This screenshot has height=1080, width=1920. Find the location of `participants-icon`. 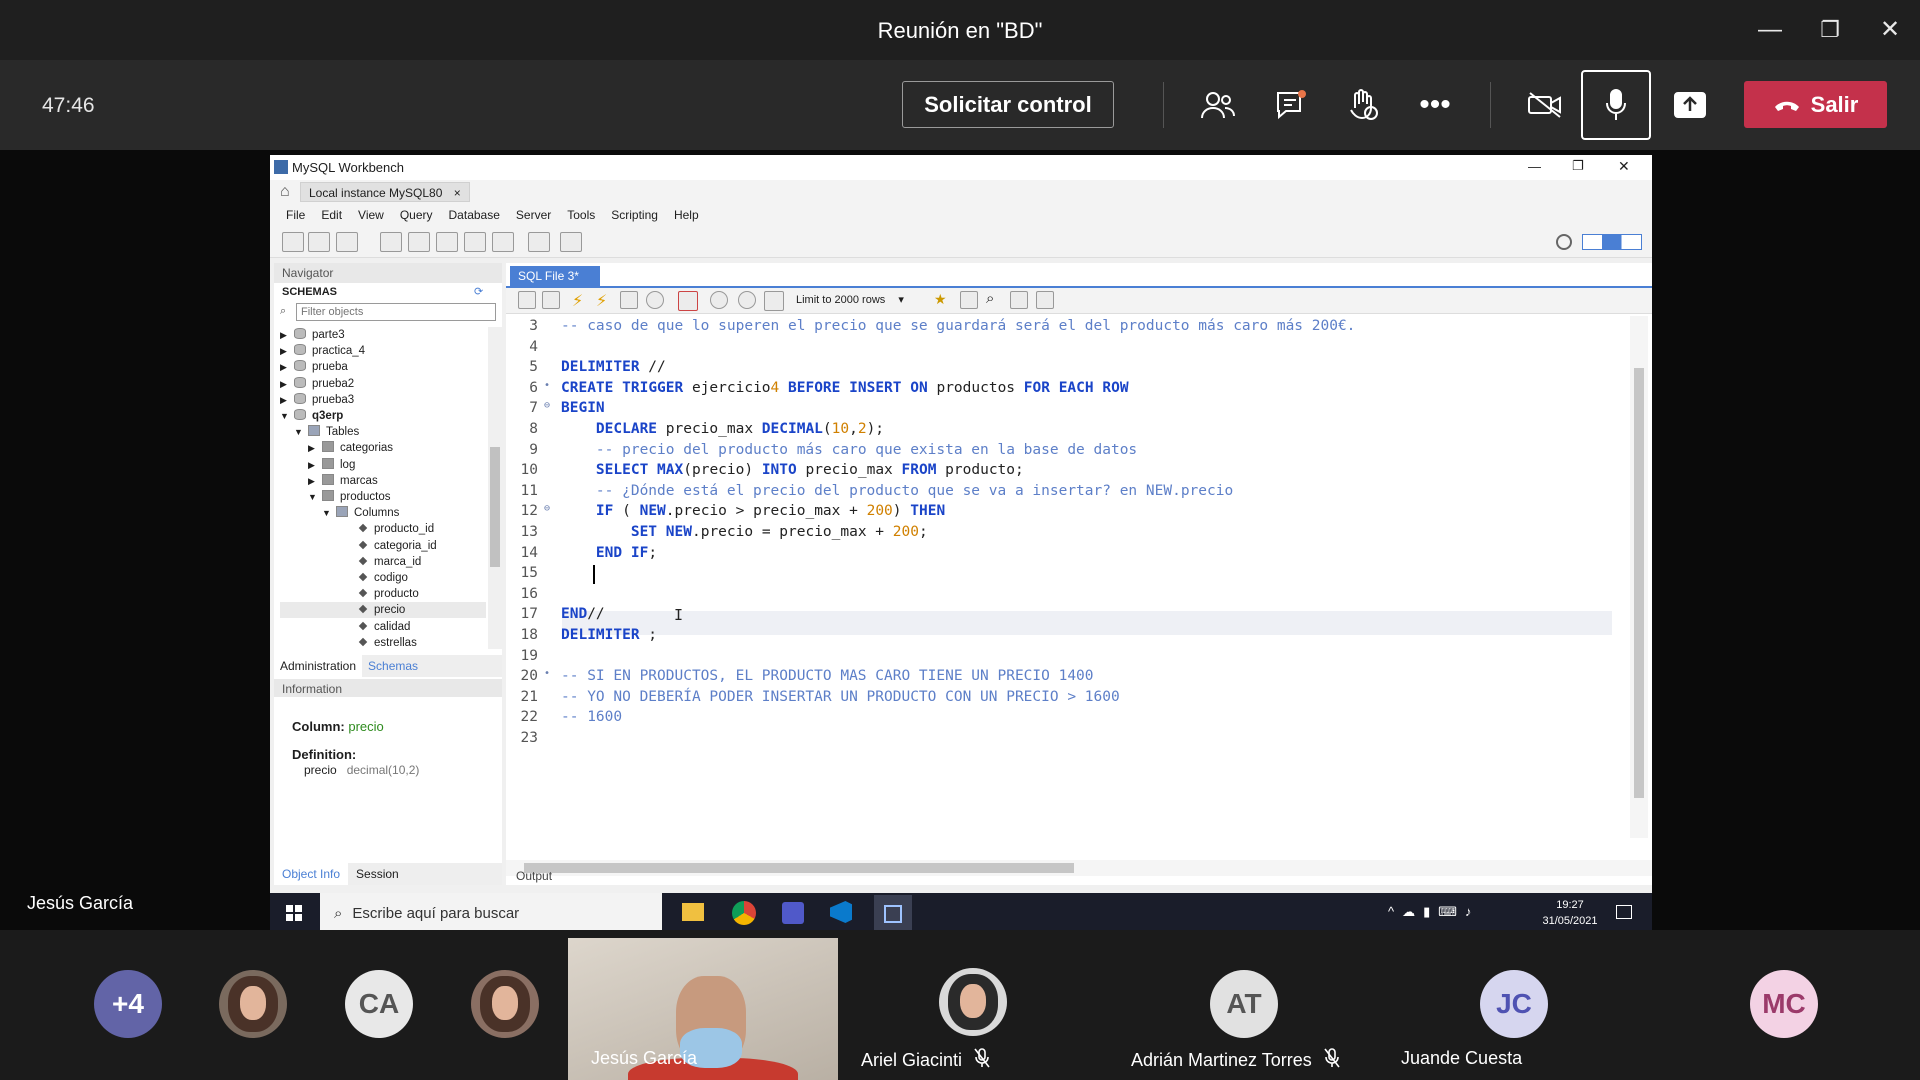

participants-icon is located at coordinates (1218, 105).